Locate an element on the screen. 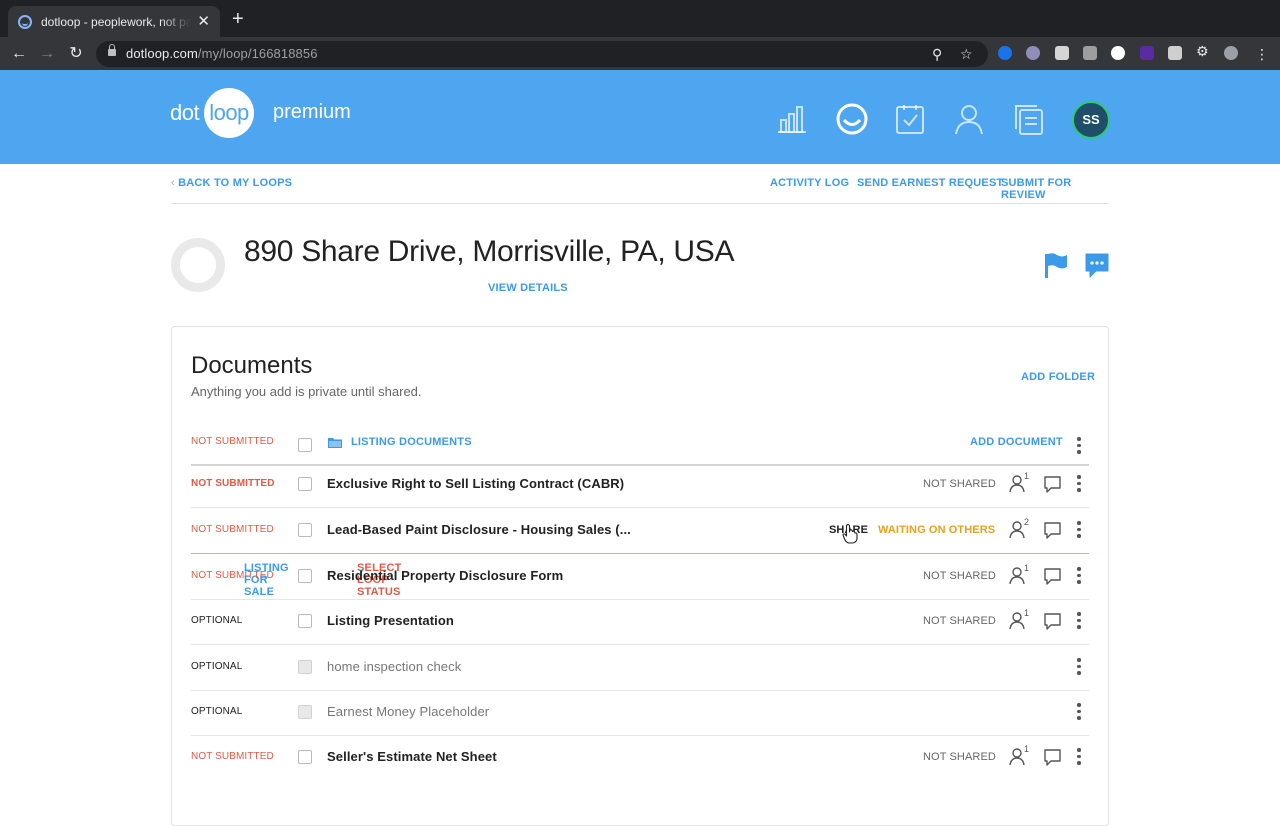 The height and width of the screenshot is (826, 1280). activity-log-link: ACTIVITY LOG is located at coordinates (809, 183).